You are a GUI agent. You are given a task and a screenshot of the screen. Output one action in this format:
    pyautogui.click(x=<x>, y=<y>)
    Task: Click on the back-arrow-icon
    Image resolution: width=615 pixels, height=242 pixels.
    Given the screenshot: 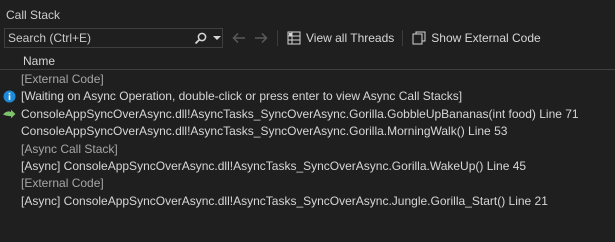 What is the action you would take?
    pyautogui.click(x=239, y=38)
    